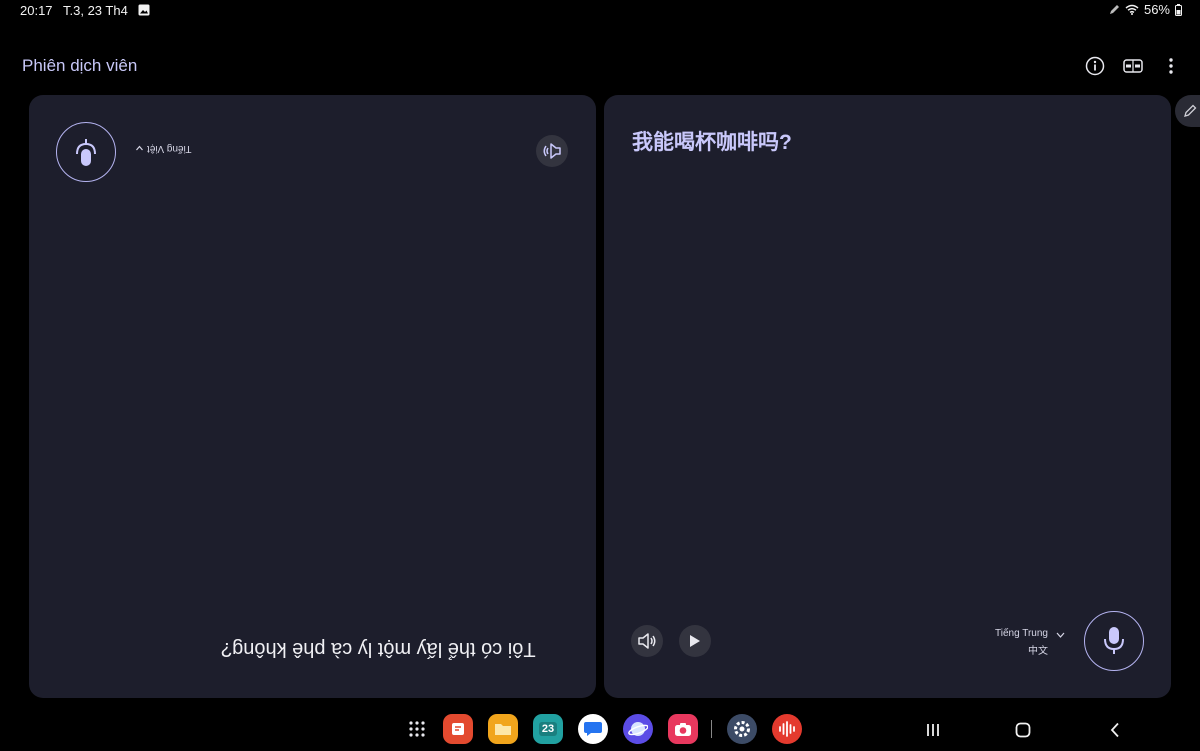 The height and width of the screenshot is (751, 1200). I want to click on target-language-label: Tiếng Trung, so click(1021, 633).